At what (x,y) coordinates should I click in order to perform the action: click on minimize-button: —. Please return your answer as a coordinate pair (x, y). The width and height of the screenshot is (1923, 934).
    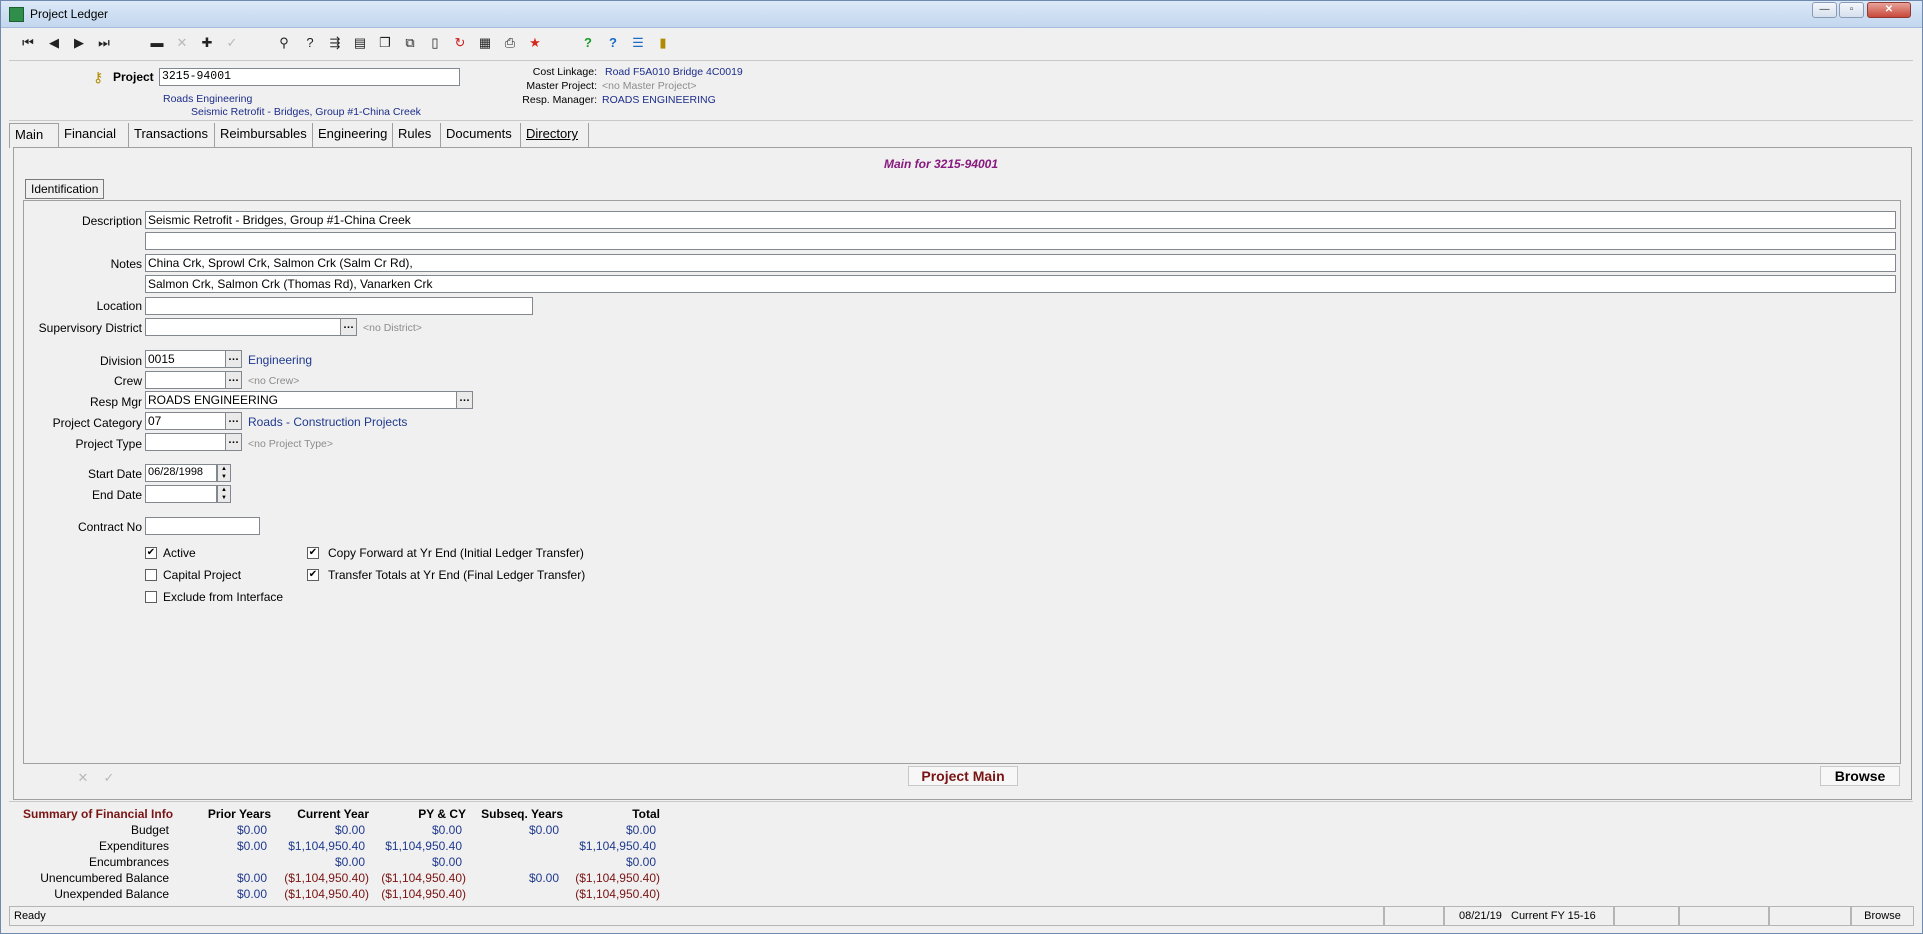
    Looking at the image, I should click on (1824, 10).